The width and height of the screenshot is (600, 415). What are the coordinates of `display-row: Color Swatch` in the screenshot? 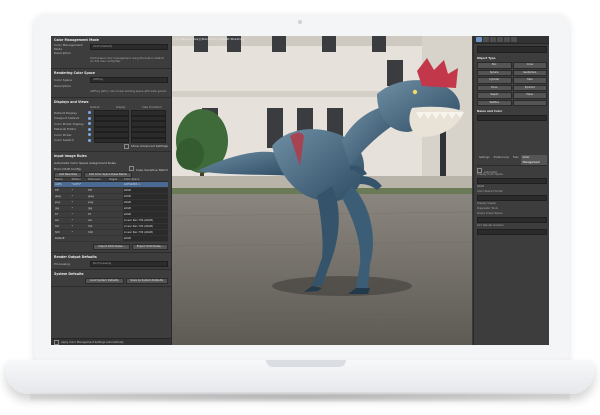 It's located at (111, 140).